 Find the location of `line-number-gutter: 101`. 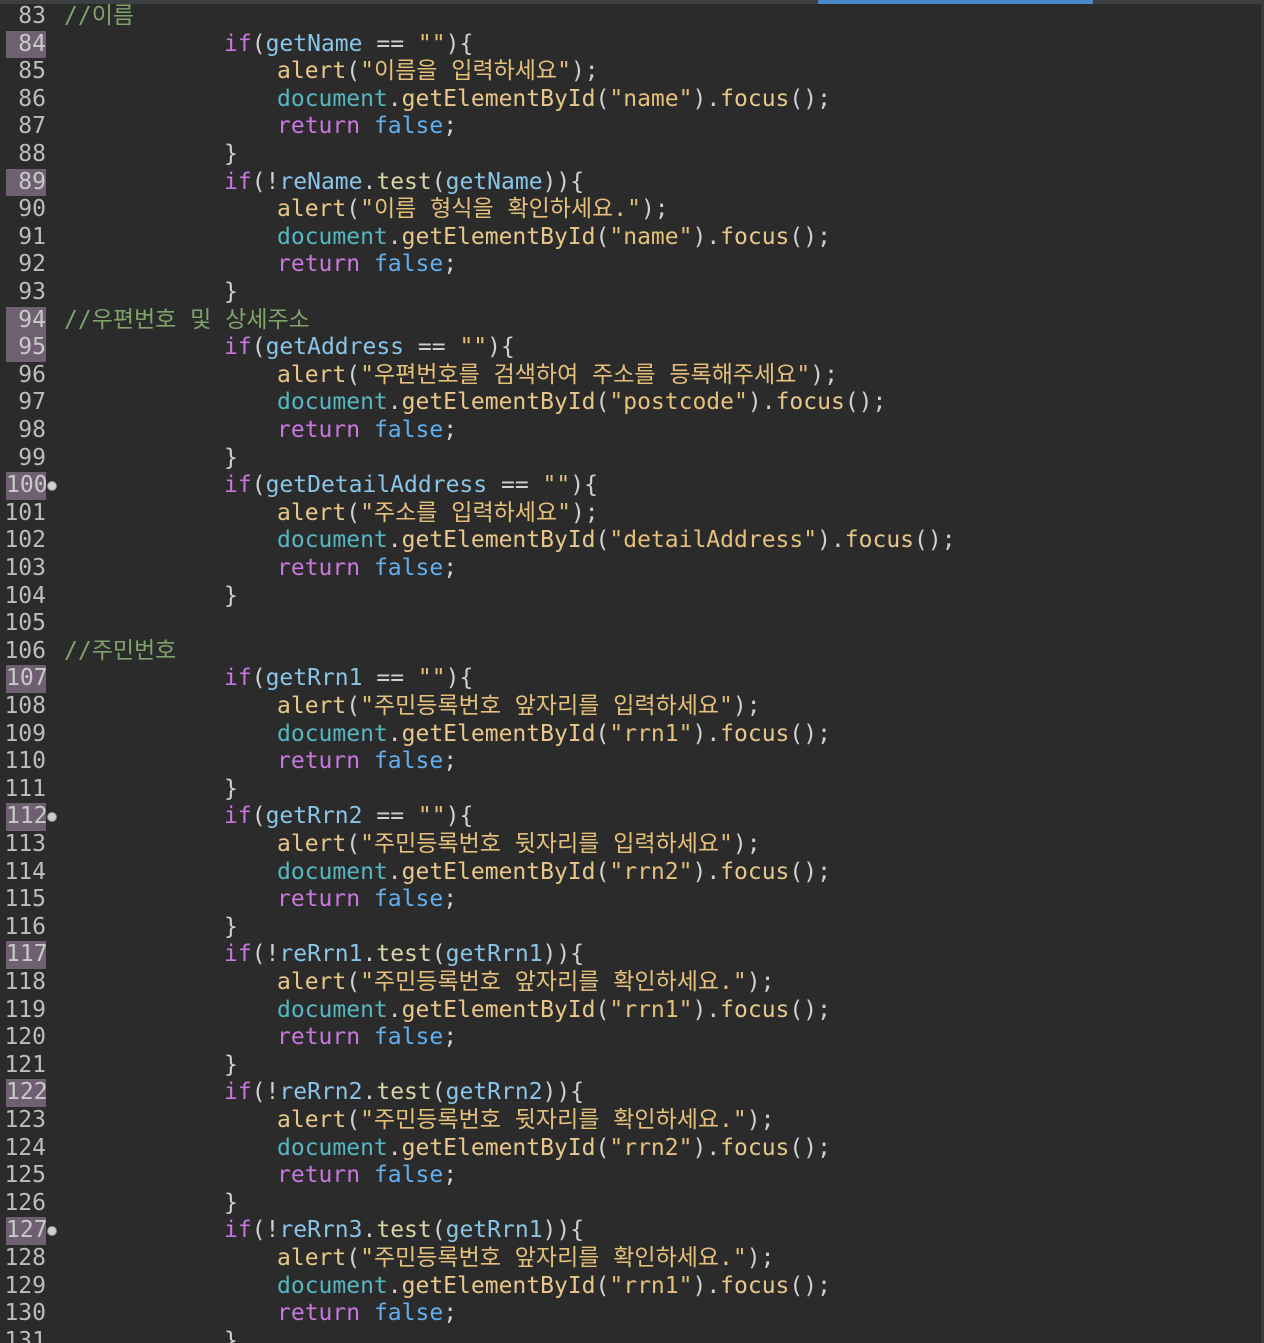

line-number-gutter: 101 is located at coordinates (23, 514).